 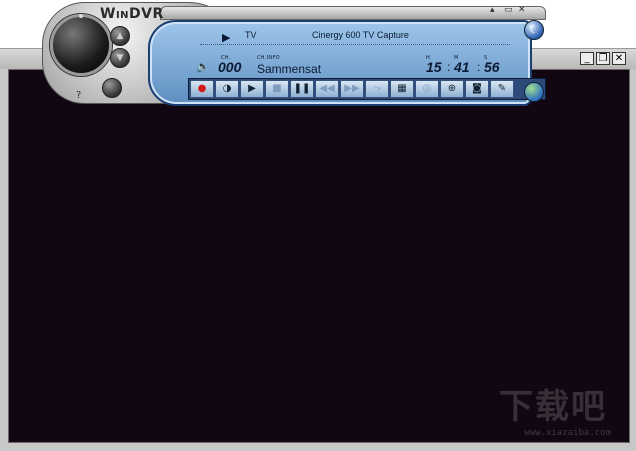 What do you see at coordinates (230, 67) in the screenshot?
I see `channel-number: 000` at bounding box center [230, 67].